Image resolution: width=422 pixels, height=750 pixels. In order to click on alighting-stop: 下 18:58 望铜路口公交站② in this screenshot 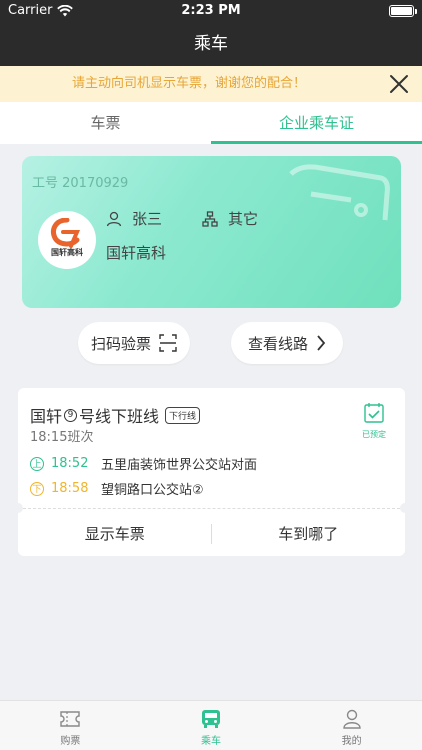, I will do `click(117, 488)`.